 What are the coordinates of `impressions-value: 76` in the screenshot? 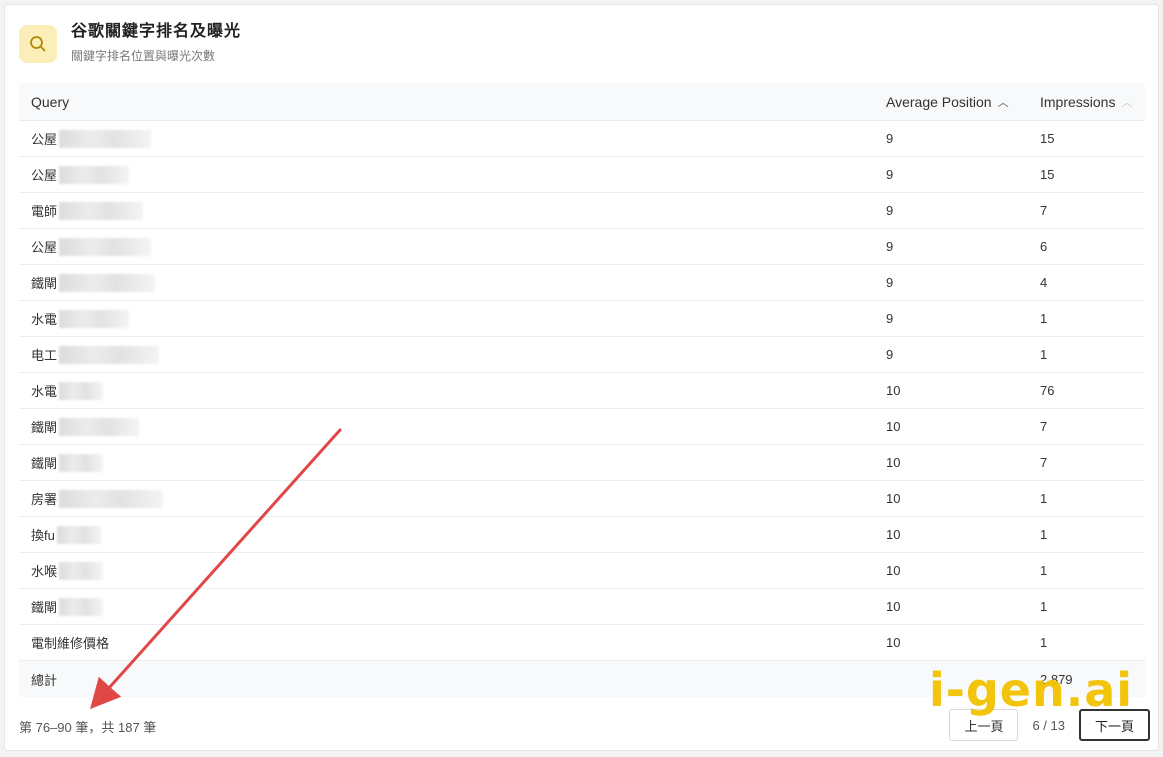 It's located at (1047, 390).